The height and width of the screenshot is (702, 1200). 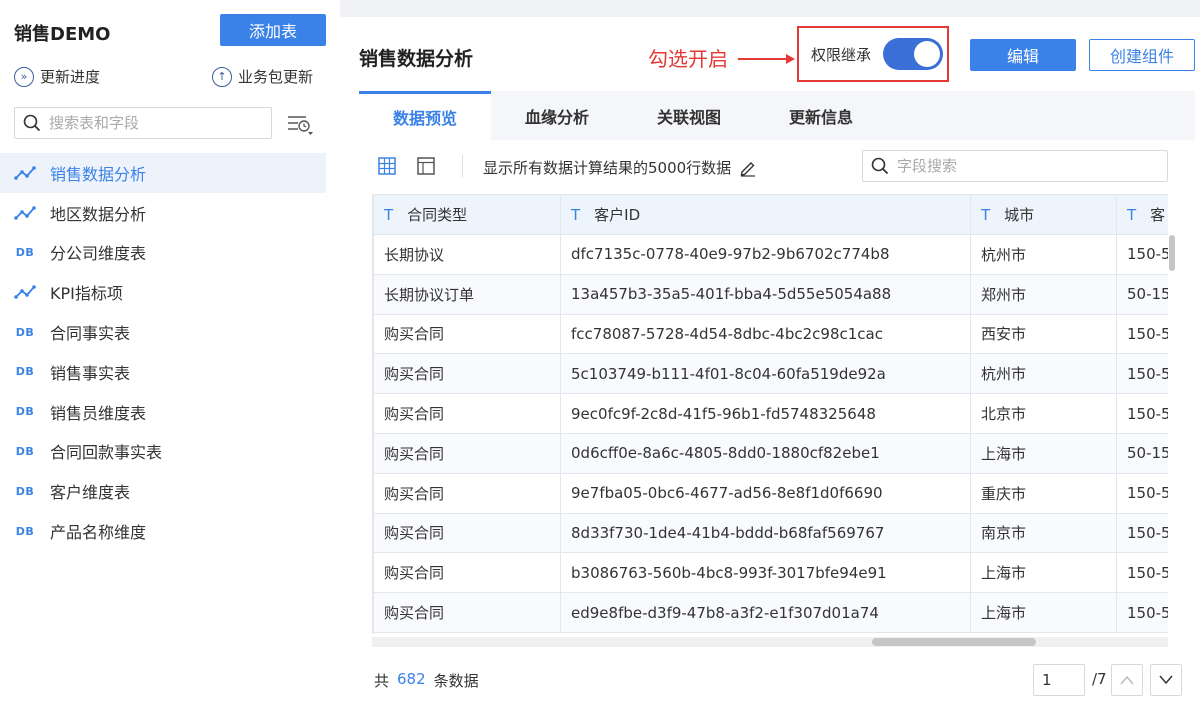 I want to click on nav-item-salesperson-dimension: DB 销售员维度表, so click(x=163, y=412).